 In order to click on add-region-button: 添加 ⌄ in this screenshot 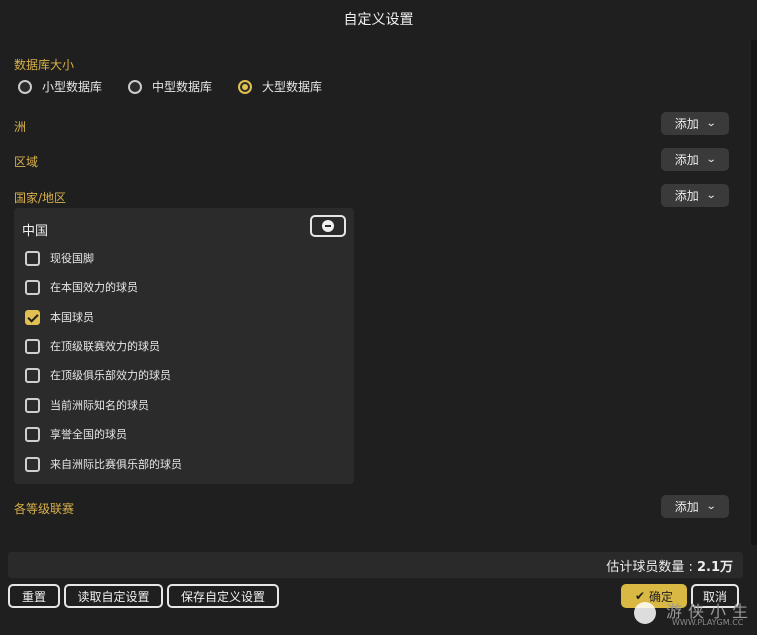, I will do `click(695, 159)`.